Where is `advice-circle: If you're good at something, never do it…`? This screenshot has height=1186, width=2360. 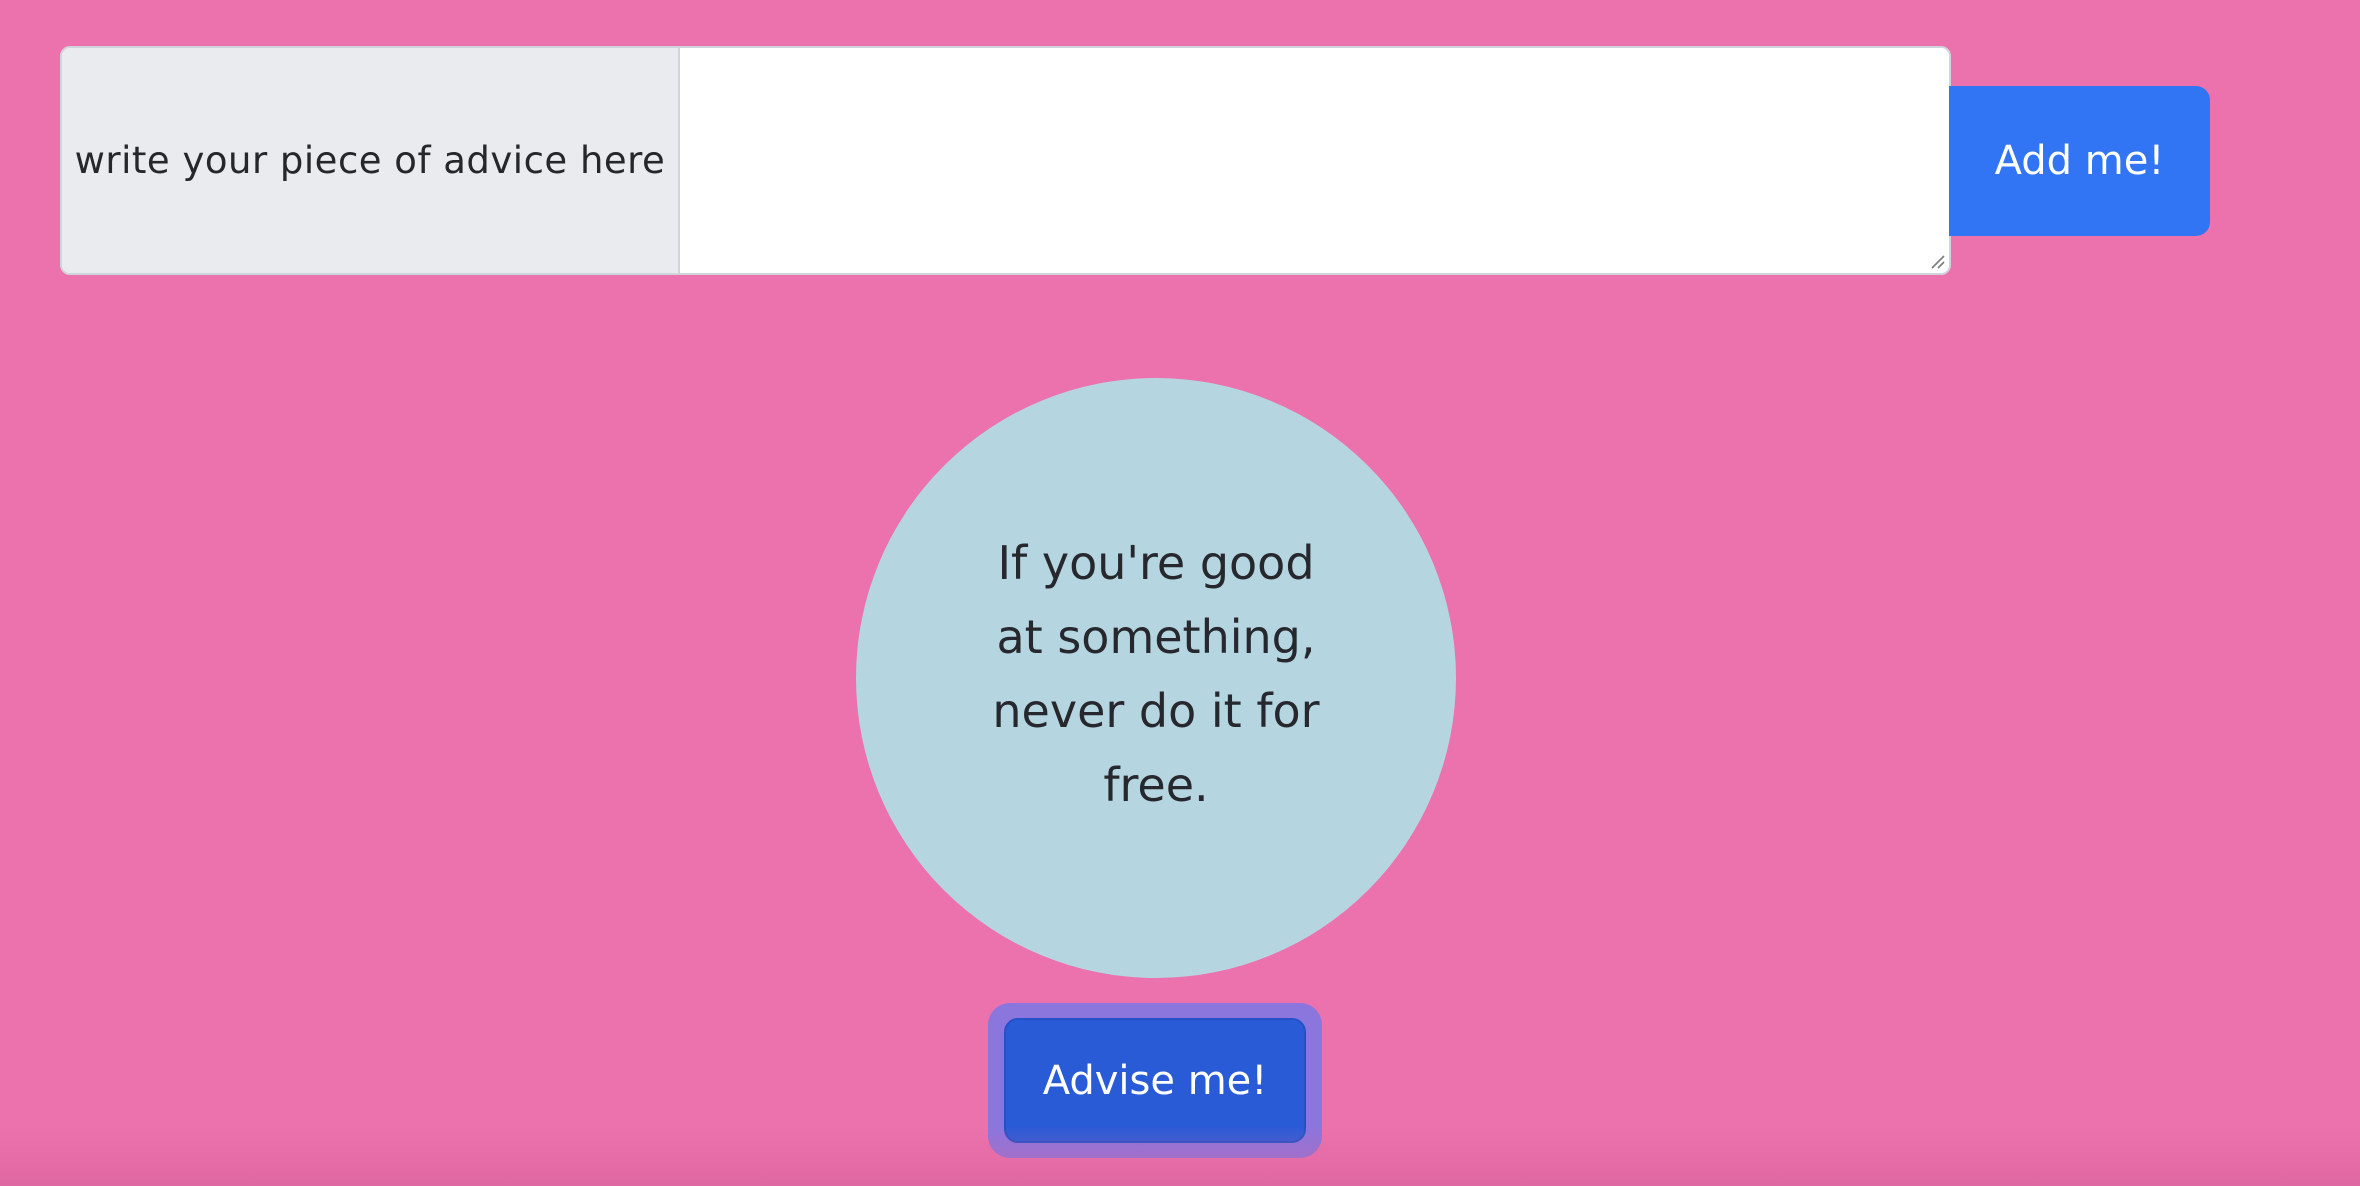
advice-circle: If you're good at something, never do it… is located at coordinates (1156, 678).